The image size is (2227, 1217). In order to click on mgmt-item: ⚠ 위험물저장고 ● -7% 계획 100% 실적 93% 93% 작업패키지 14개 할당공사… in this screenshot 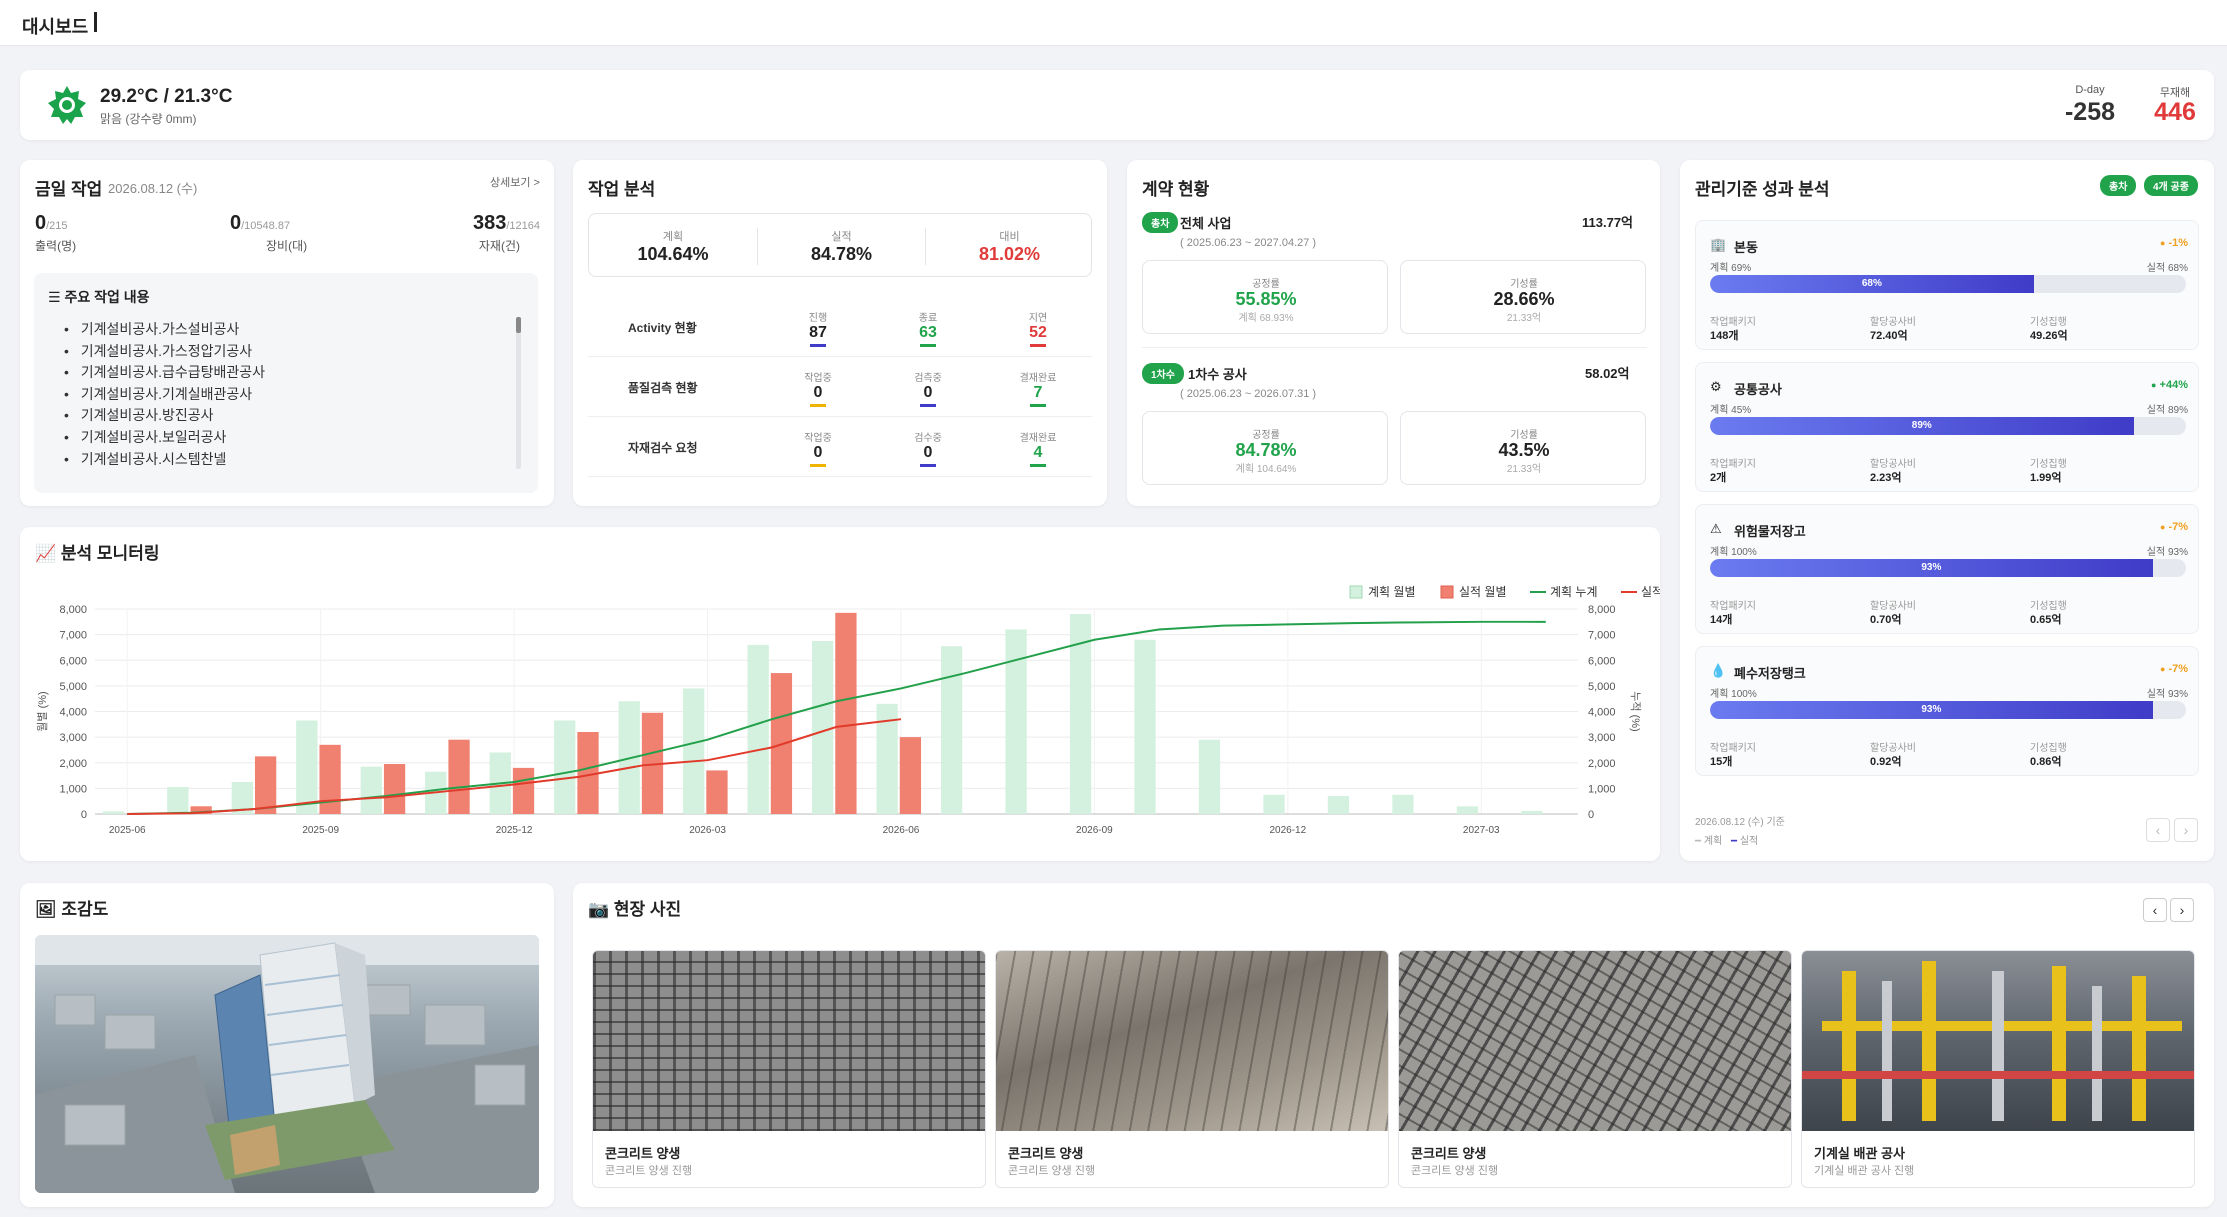, I will do `click(1947, 569)`.